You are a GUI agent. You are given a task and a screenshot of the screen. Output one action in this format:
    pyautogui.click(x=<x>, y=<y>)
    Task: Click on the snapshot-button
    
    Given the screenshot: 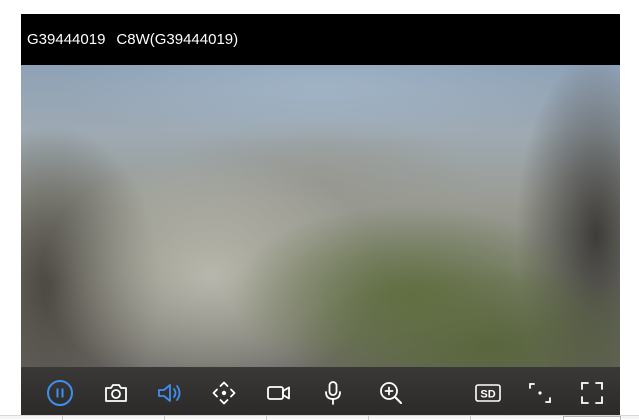 What is the action you would take?
    pyautogui.click(x=116, y=393)
    